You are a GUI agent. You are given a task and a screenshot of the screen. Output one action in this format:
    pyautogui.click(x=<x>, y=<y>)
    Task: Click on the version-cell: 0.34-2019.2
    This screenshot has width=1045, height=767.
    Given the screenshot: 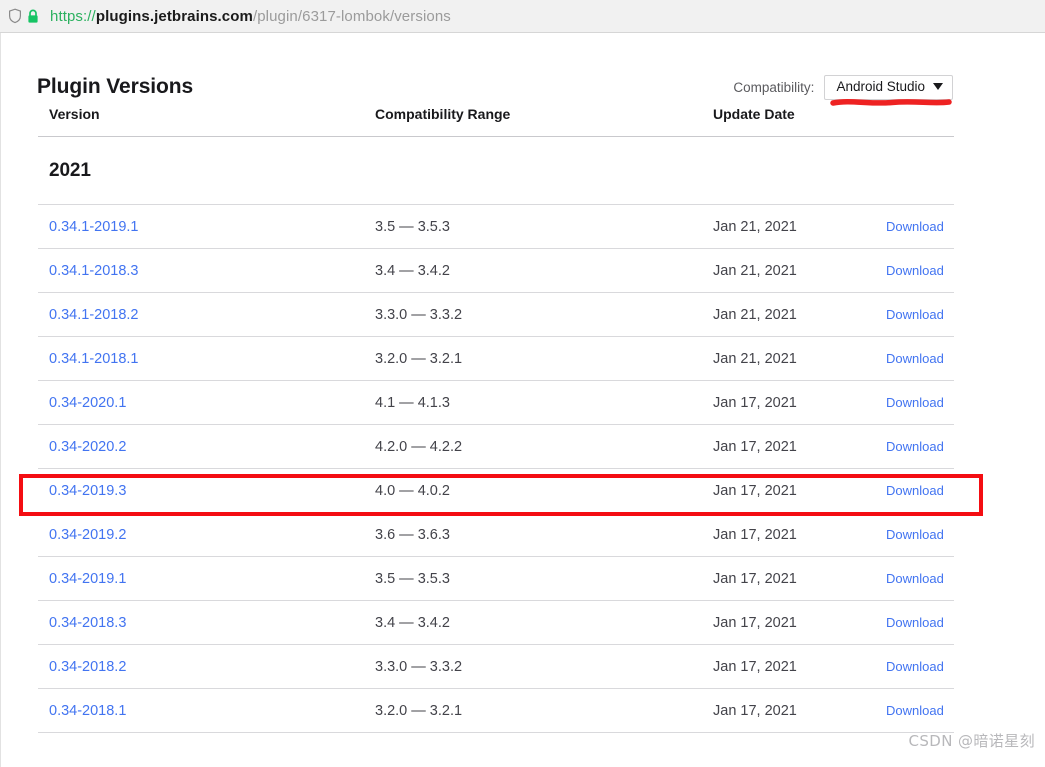 What is the action you would take?
    pyautogui.click(x=206, y=535)
    